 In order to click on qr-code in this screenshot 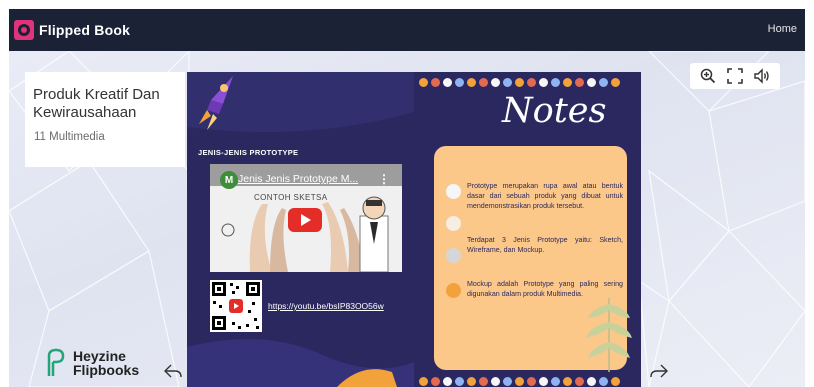, I will do `click(236, 306)`.